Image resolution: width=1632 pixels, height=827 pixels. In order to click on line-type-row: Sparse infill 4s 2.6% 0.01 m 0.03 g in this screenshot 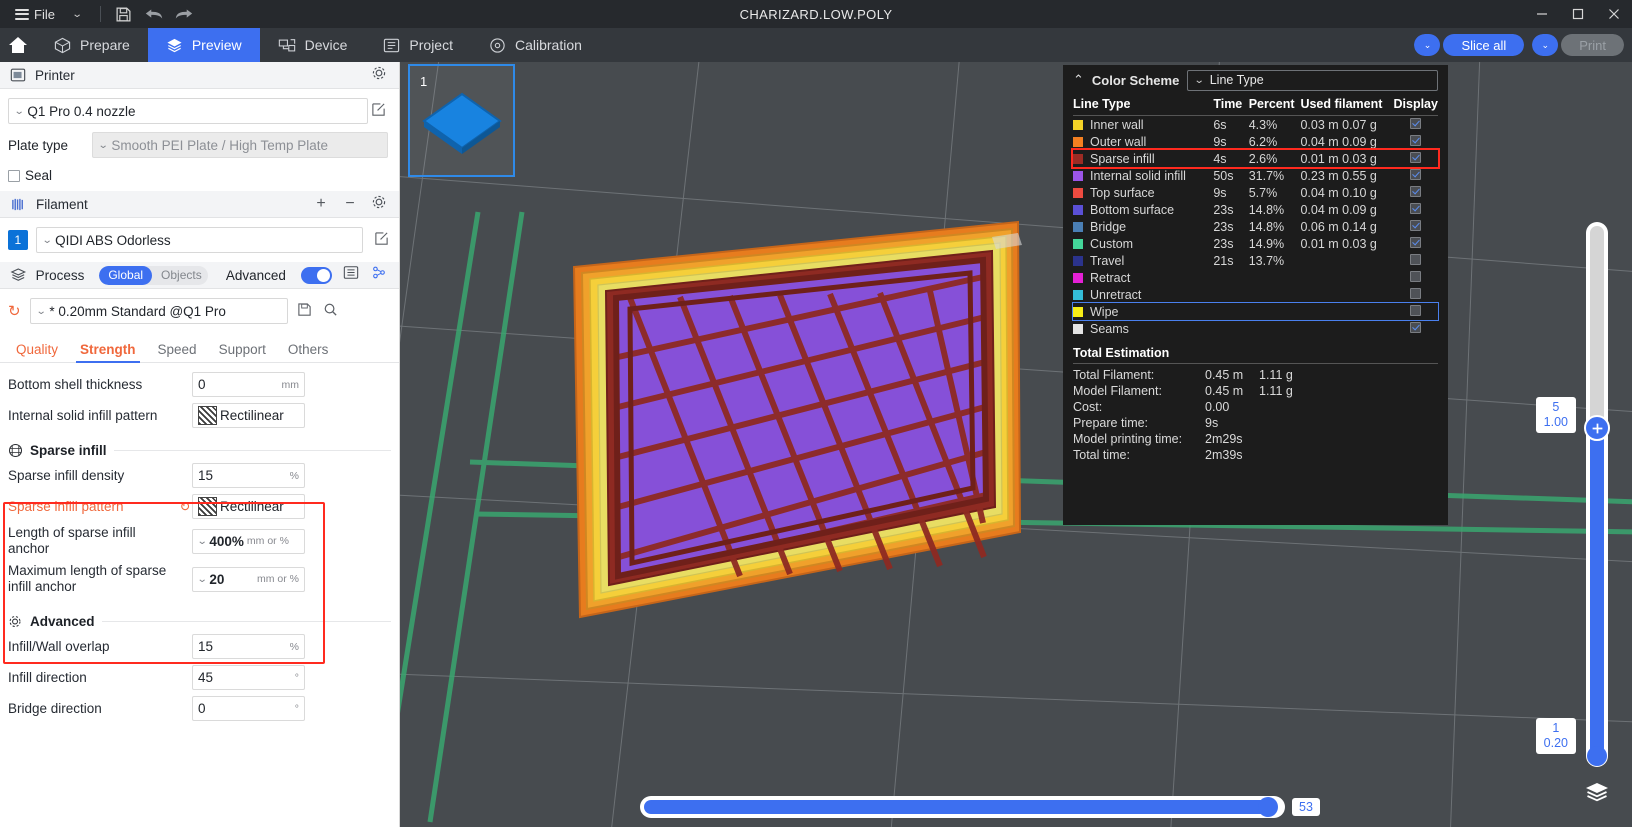, I will do `click(1255, 158)`.